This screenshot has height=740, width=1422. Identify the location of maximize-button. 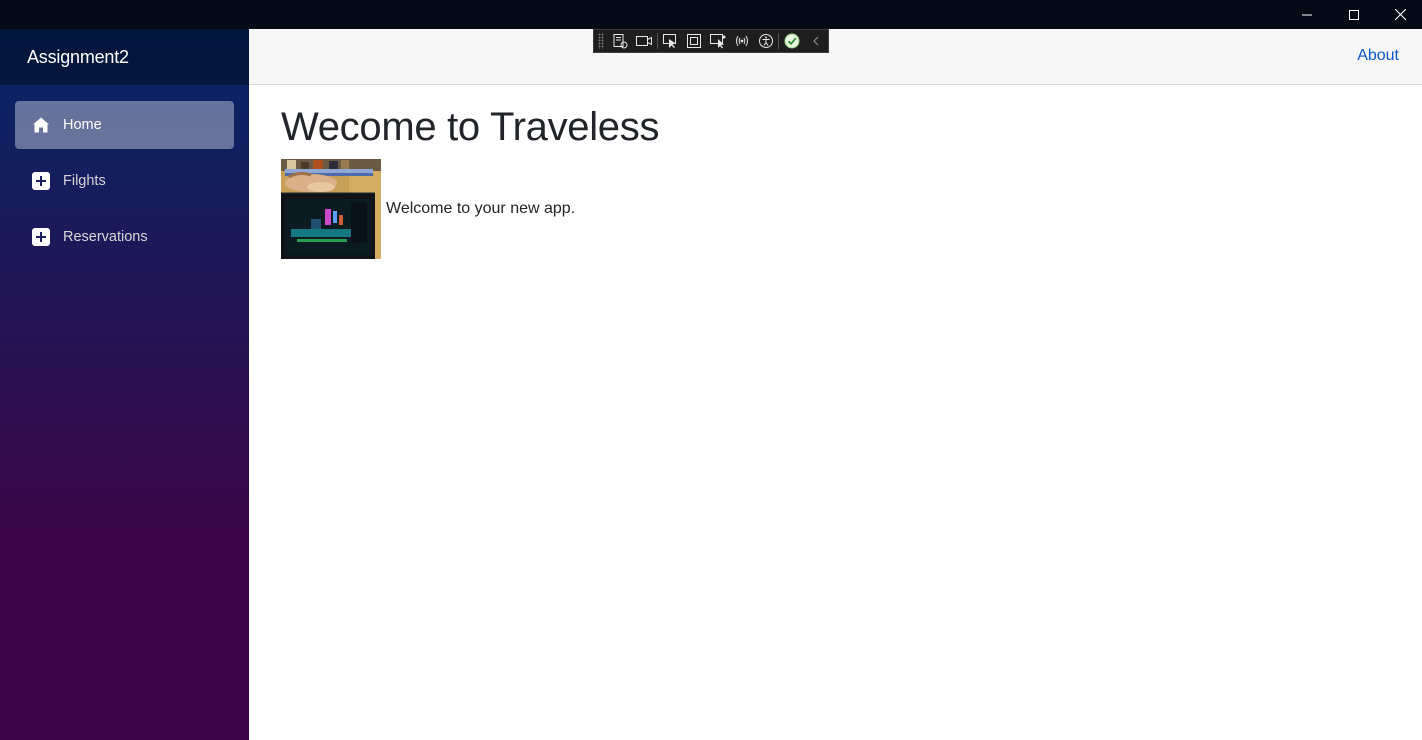
(1354, 14).